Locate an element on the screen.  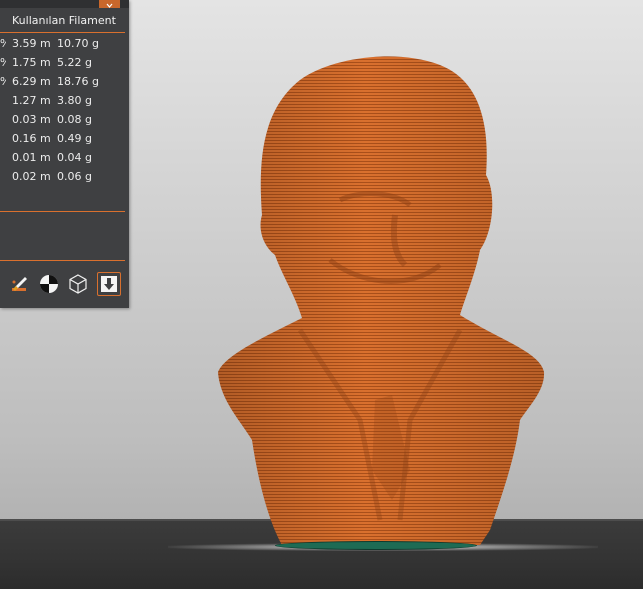
row-length: 6.29 m is located at coordinates (31, 81).